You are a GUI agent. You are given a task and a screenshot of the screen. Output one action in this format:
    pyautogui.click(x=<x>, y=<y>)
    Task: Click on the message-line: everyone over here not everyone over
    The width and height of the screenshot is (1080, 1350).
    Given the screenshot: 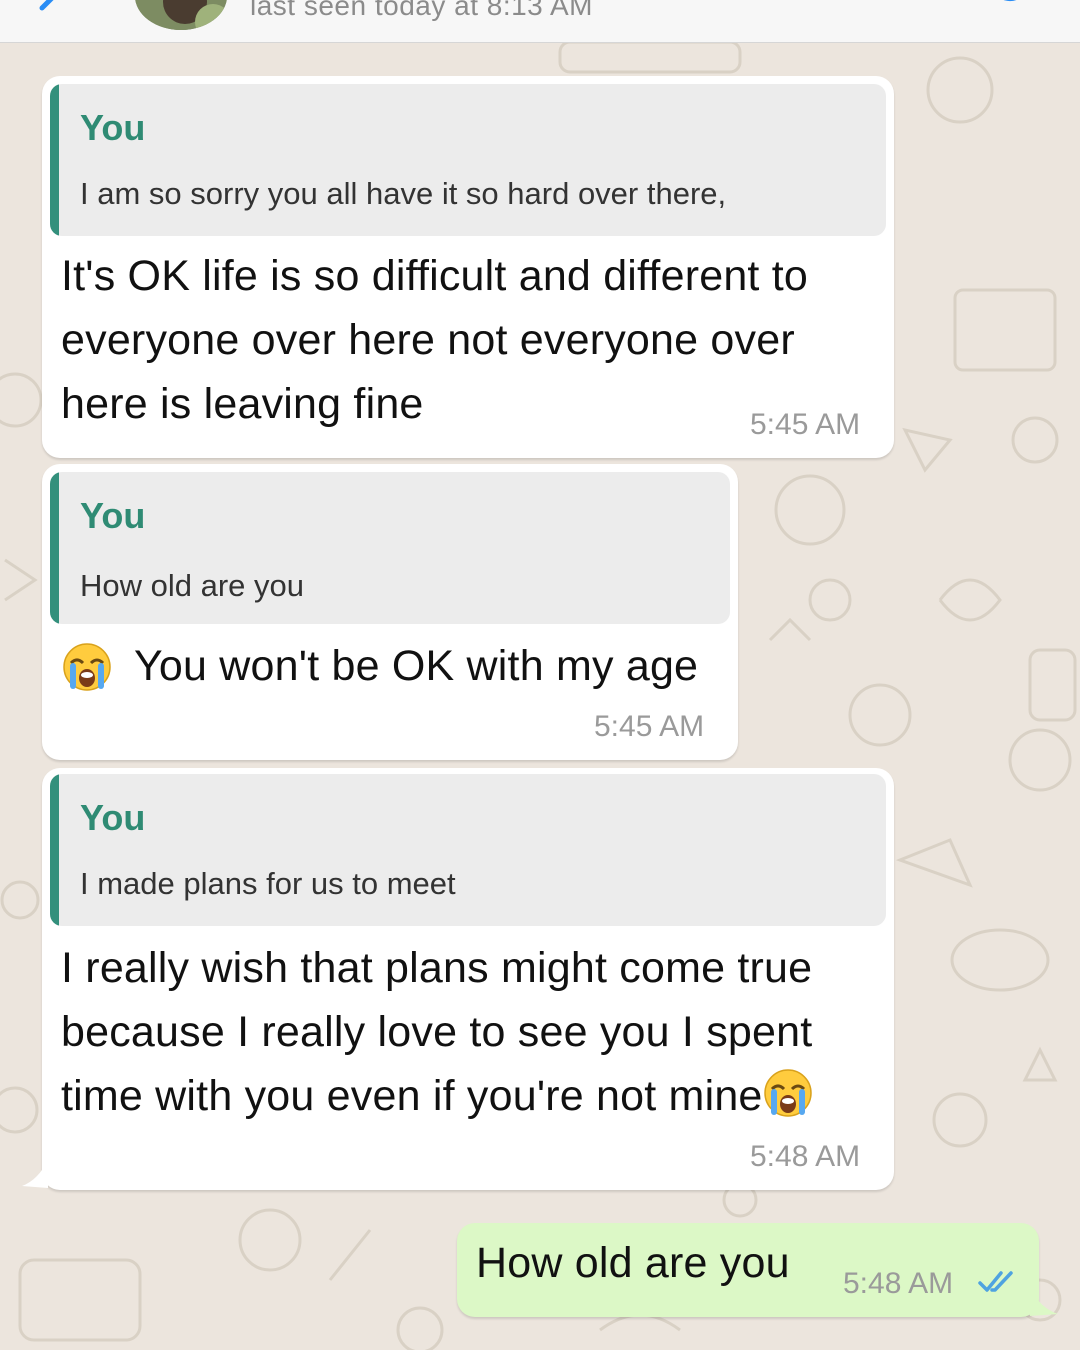 What is the action you would take?
    pyautogui.click(x=428, y=340)
    